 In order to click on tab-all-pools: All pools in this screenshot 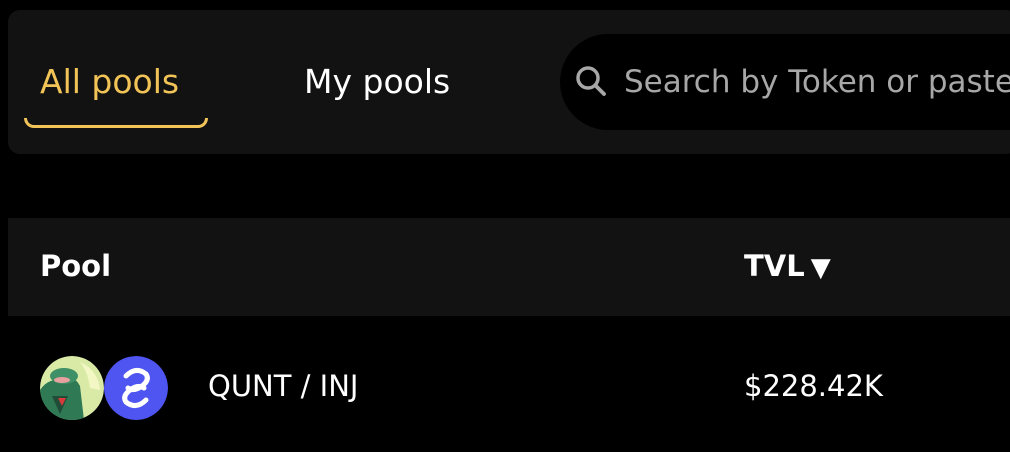, I will do `click(109, 82)`.